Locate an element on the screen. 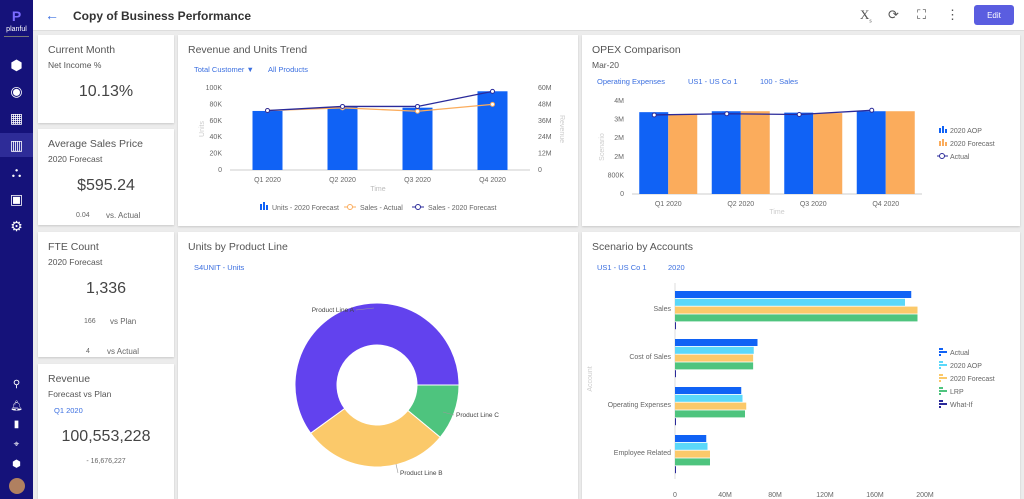 This screenshot has width=1024, height=499. category-label: Employee Related is located at coordinates (642, 453).